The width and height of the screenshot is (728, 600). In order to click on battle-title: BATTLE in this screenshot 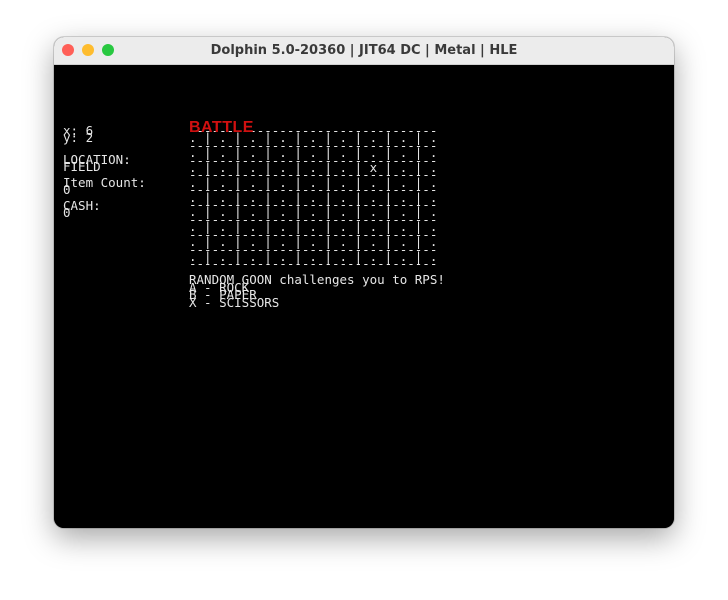, I will do `click(221, 127)`.